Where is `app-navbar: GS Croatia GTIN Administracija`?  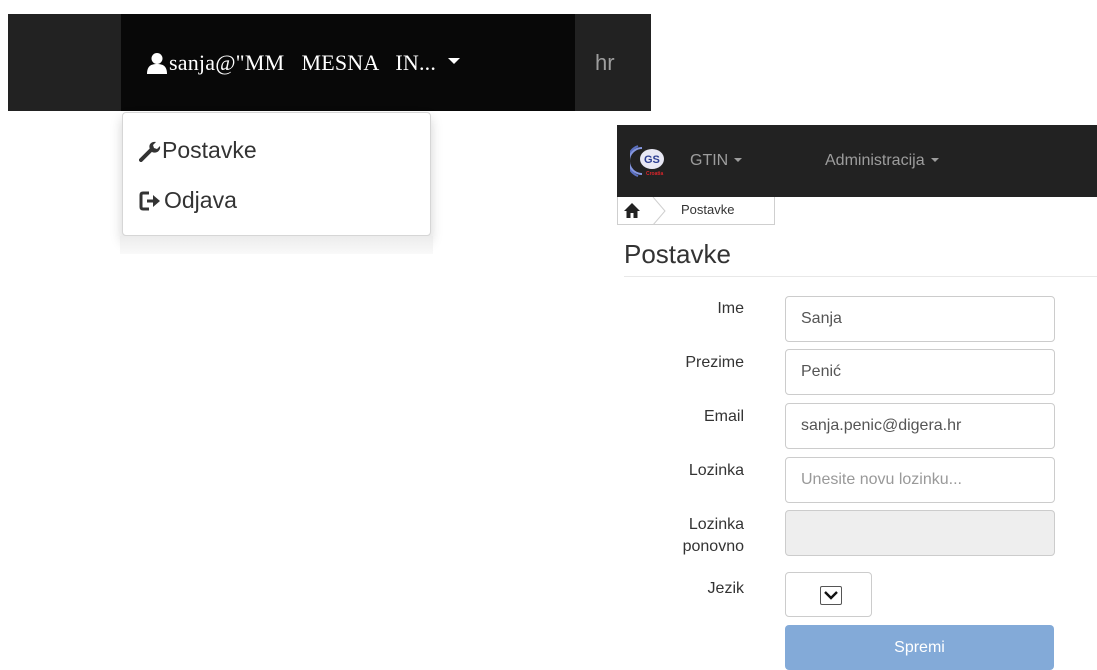
app-navbar: GS Croatia GTIN Administracija is located at coordinates (857, 161).